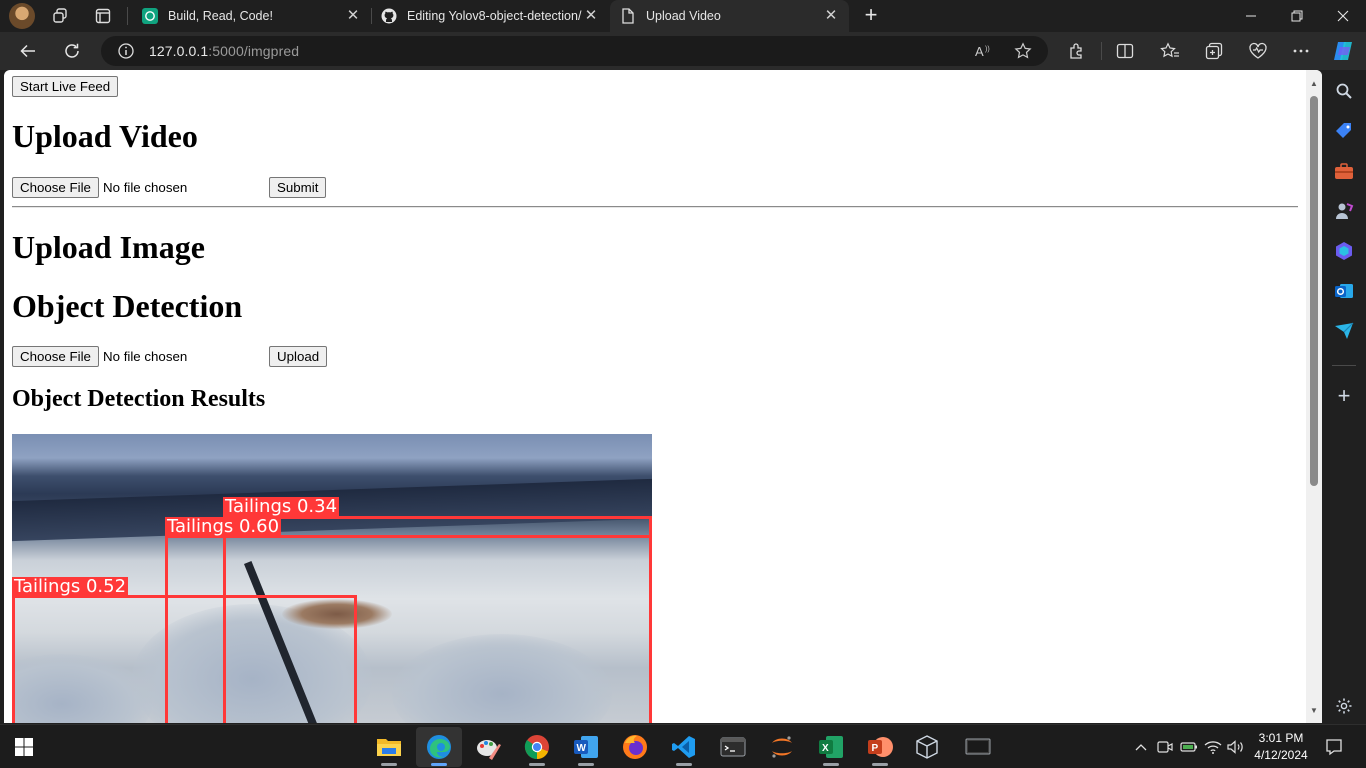 The height and width of the screenshot is (768, 1366). Describe the element at coordinates (439, 747) in the screenshot. I see `edge-icon` at that location.